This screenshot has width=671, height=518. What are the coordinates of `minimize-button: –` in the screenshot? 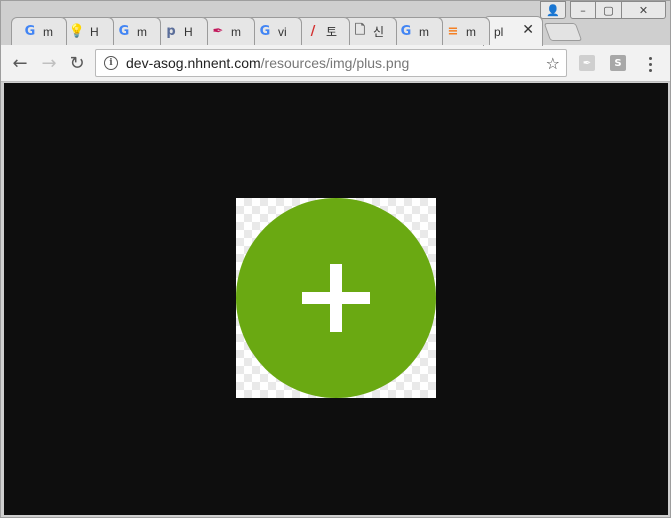 It's located at (583, 10).